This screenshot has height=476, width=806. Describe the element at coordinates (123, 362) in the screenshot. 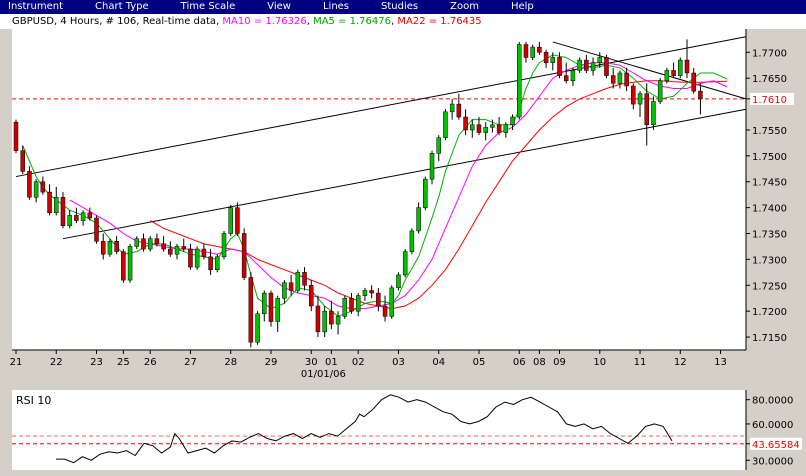

I see `x-tick-label: 25` at that location.